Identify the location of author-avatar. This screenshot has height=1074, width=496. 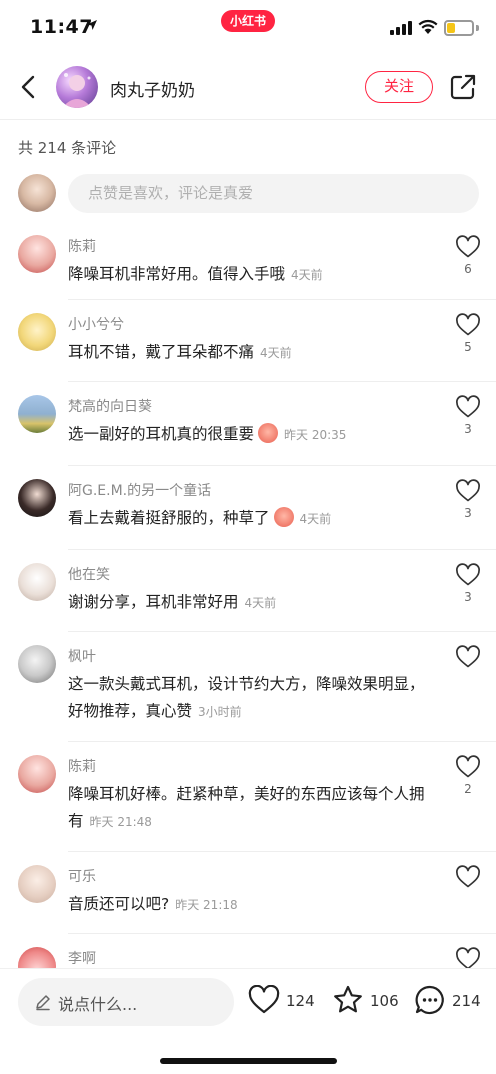
(77, 87).